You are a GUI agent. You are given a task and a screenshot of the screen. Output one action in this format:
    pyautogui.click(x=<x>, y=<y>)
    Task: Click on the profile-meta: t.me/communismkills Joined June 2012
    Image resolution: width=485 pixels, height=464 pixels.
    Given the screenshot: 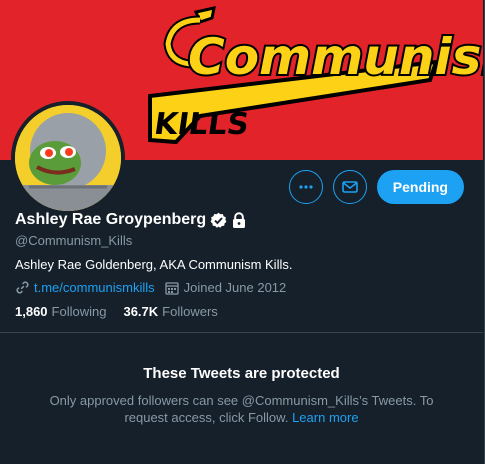 What is the action you would take?
    pyautogui.click(x=150, y=287)
    